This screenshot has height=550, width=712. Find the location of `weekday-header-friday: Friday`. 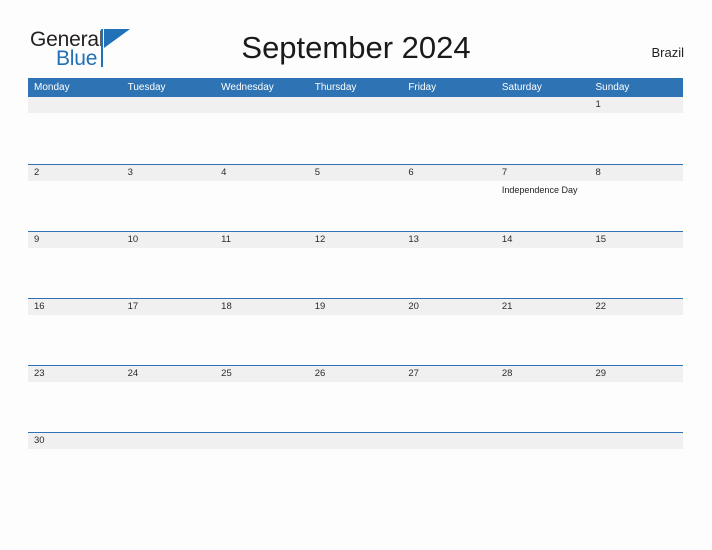

weekday-header-friday: Friday is located at coordinates (422, 87).